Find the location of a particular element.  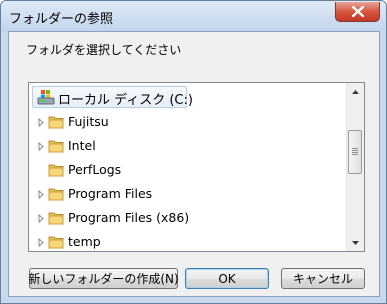

tree-item-program-files: Program Files is located at coordinates (187, 194).